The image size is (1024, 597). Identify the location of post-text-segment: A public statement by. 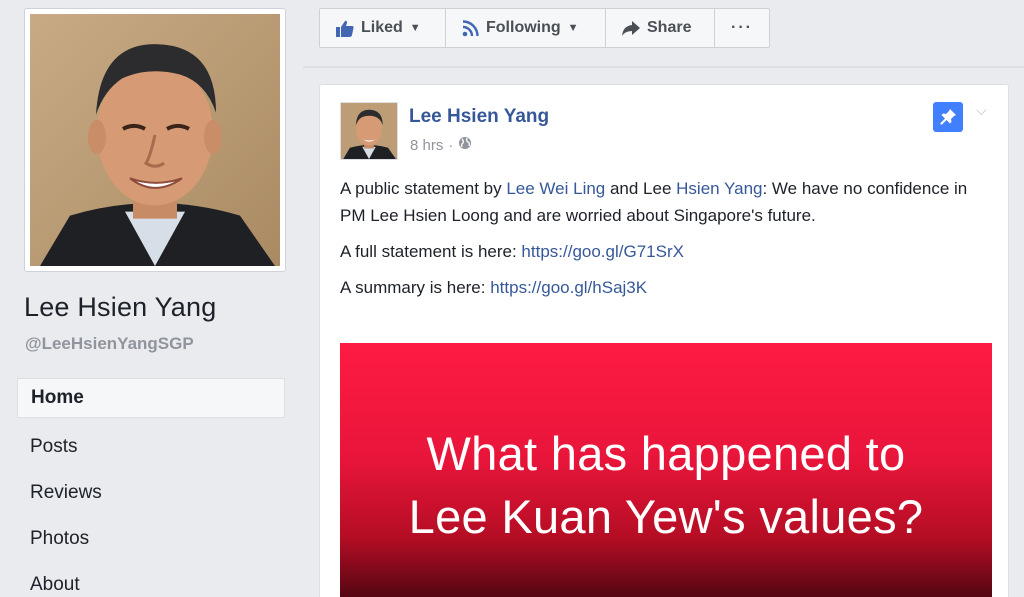
(423, 188).